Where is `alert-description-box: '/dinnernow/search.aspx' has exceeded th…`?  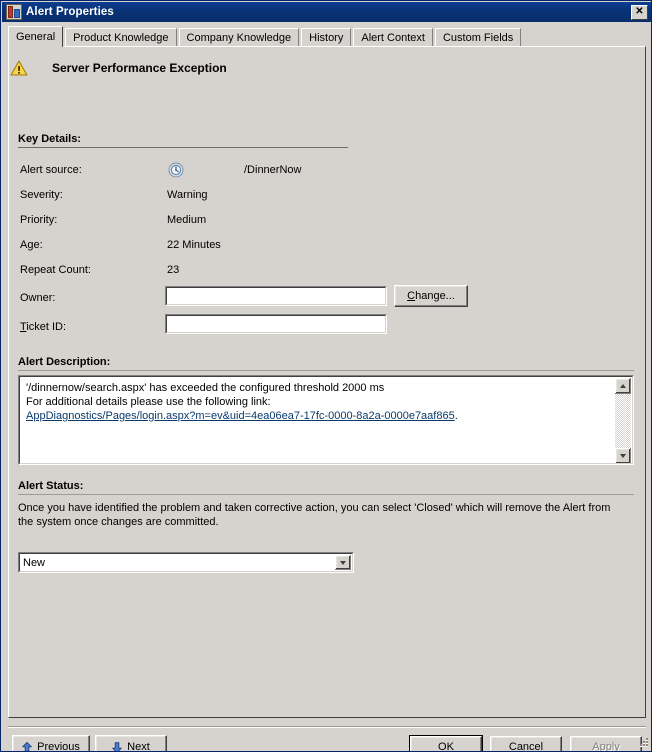
alert-description-box: '/dinnernow/search.aspx' has exceeded th… is located at coordinates (326, 420).